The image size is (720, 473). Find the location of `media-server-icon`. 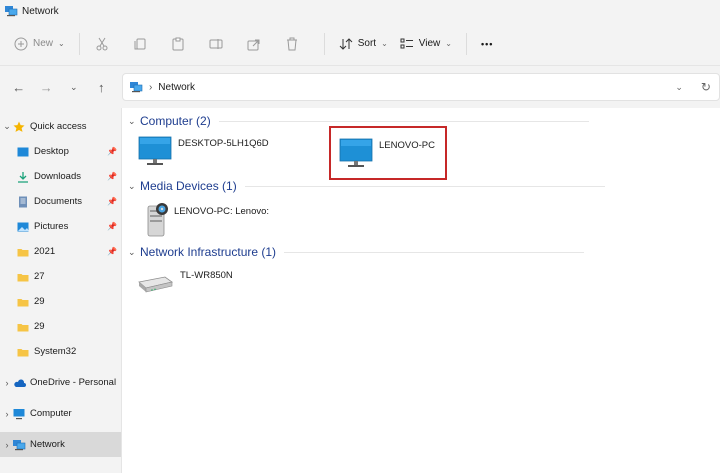

media-server-icon is located at coordinates (157, 220).